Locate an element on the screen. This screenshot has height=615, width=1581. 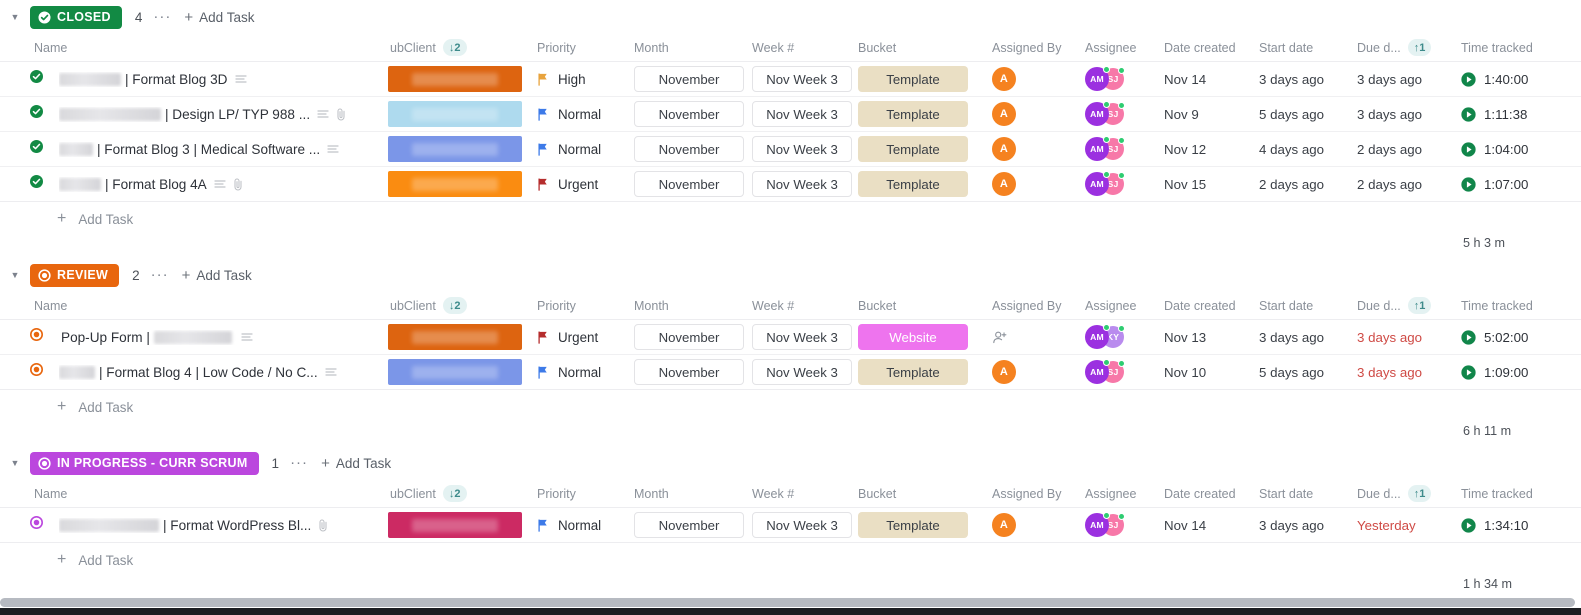
task-name-cell: | Format Blog 4A is located at coordinates (190, 184).